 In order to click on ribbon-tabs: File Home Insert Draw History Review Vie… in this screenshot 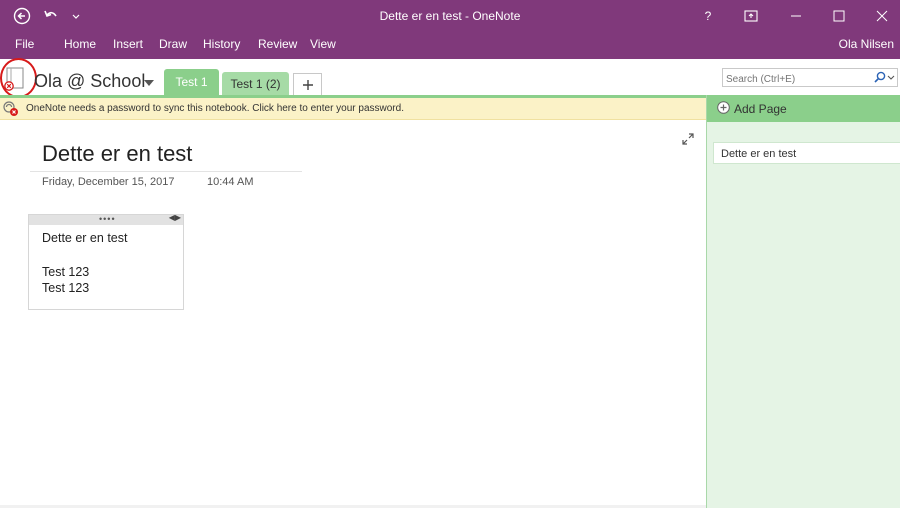, I will do `click(450, 45)`.